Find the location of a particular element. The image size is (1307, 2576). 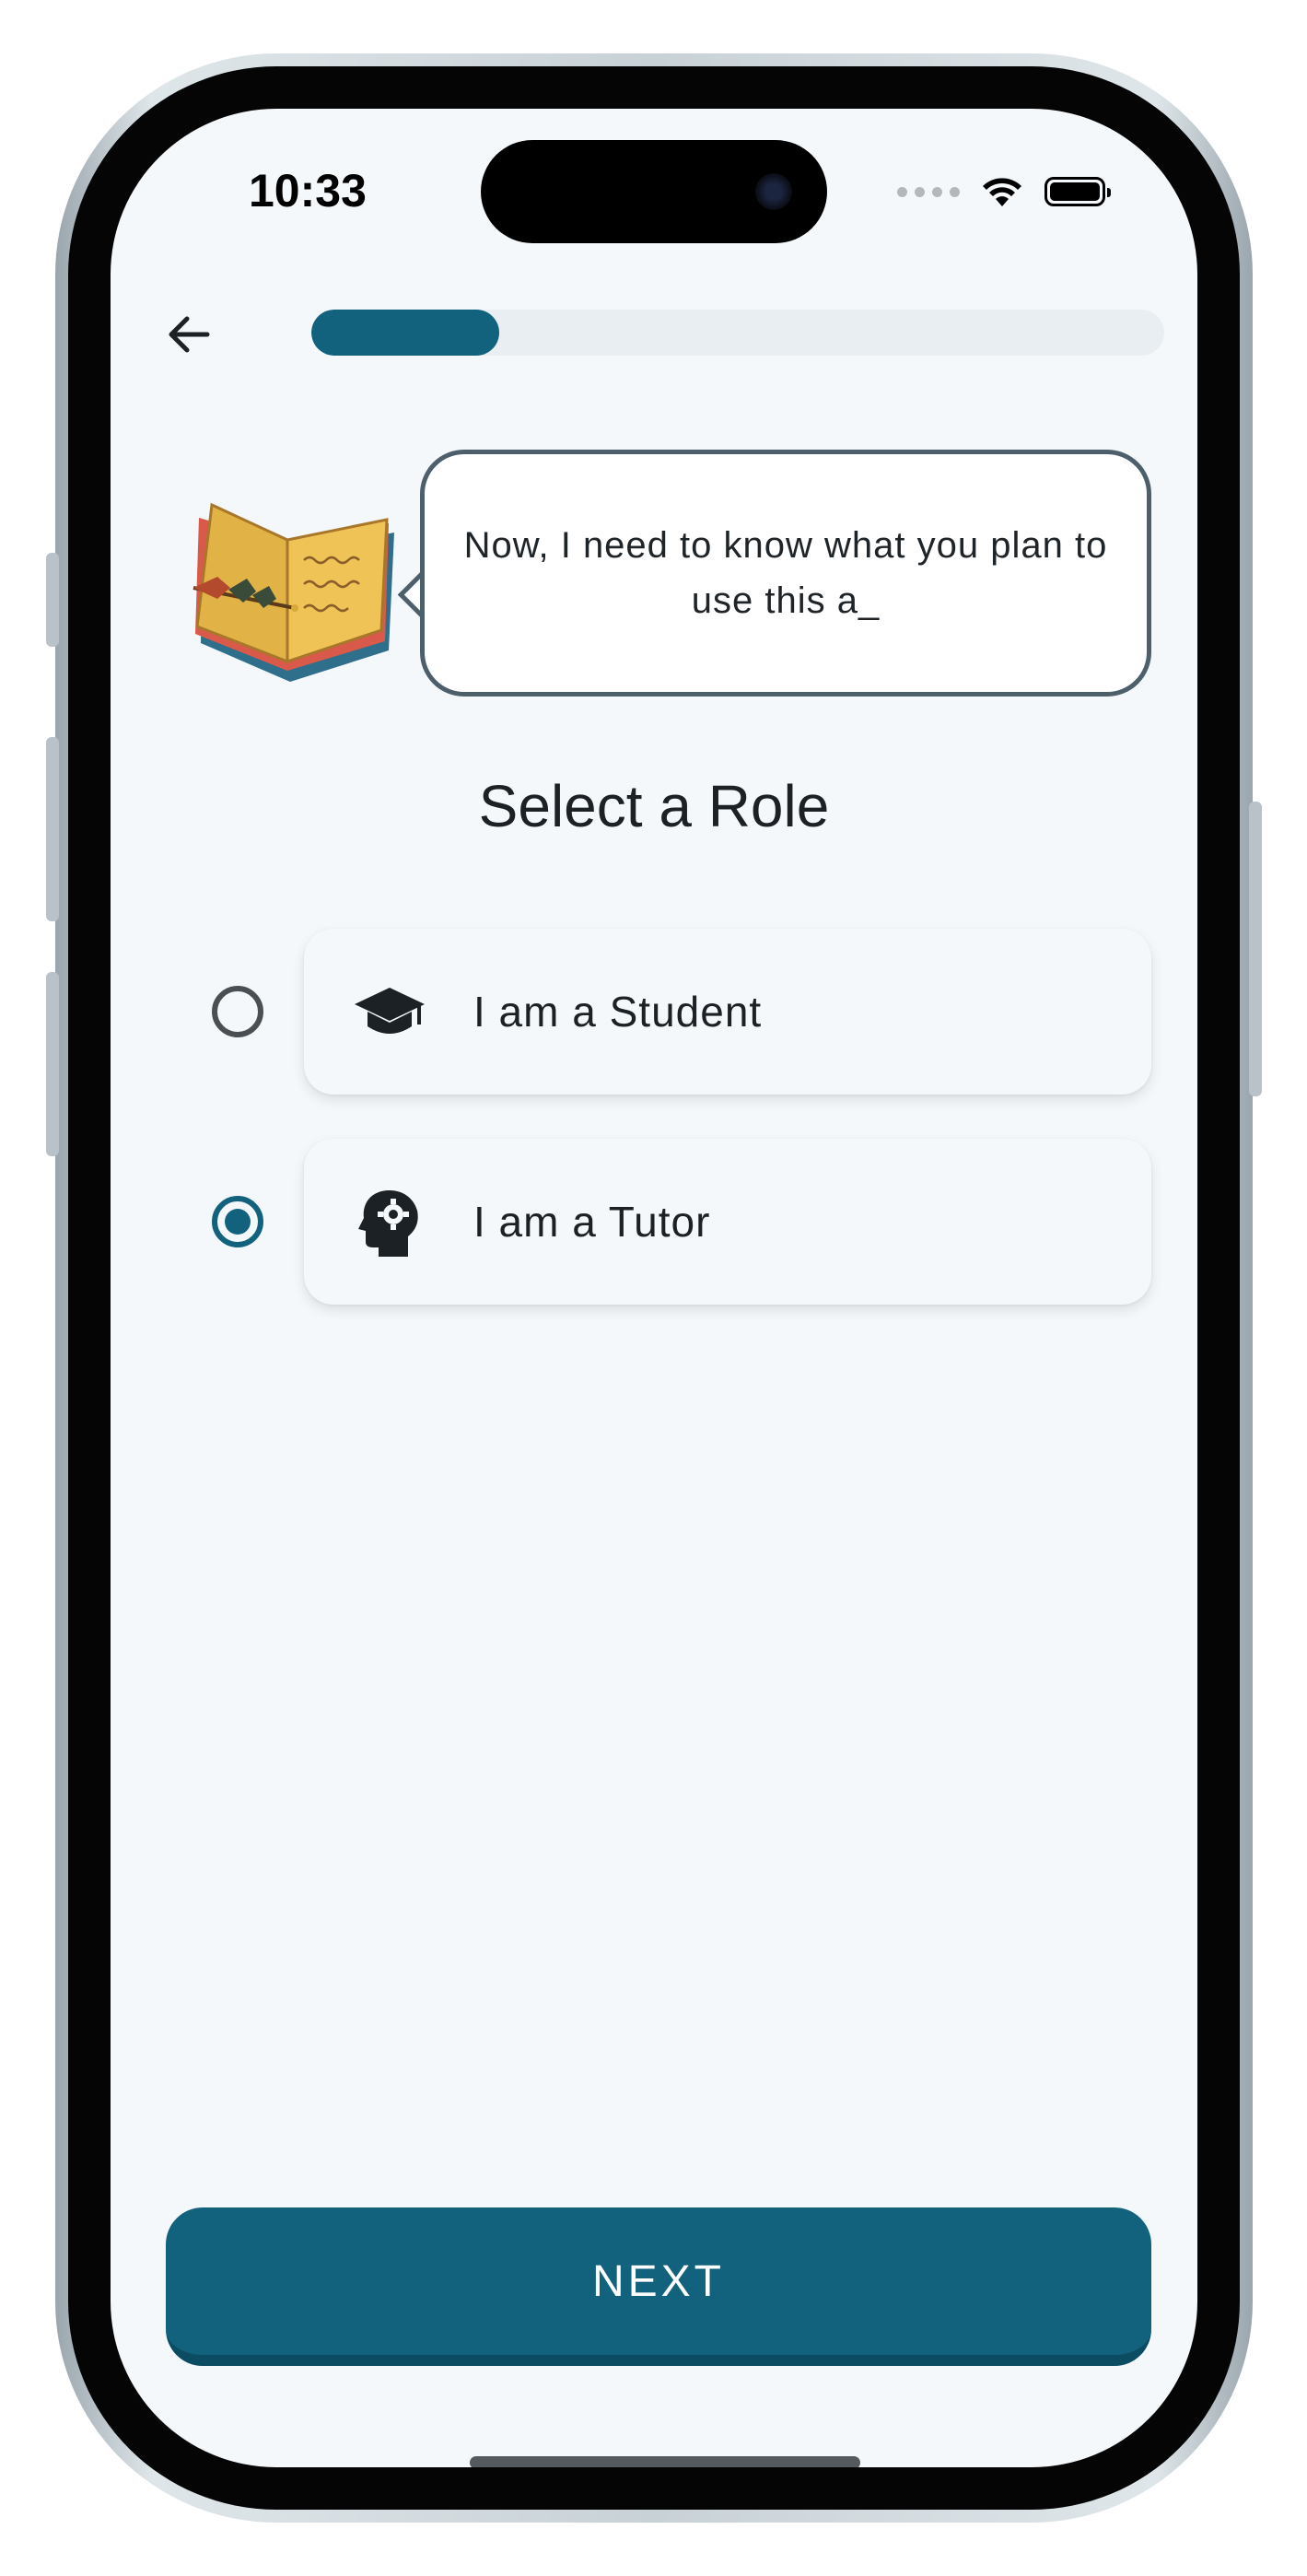

page-title: Select a Role is located at coordinates (654, 806).